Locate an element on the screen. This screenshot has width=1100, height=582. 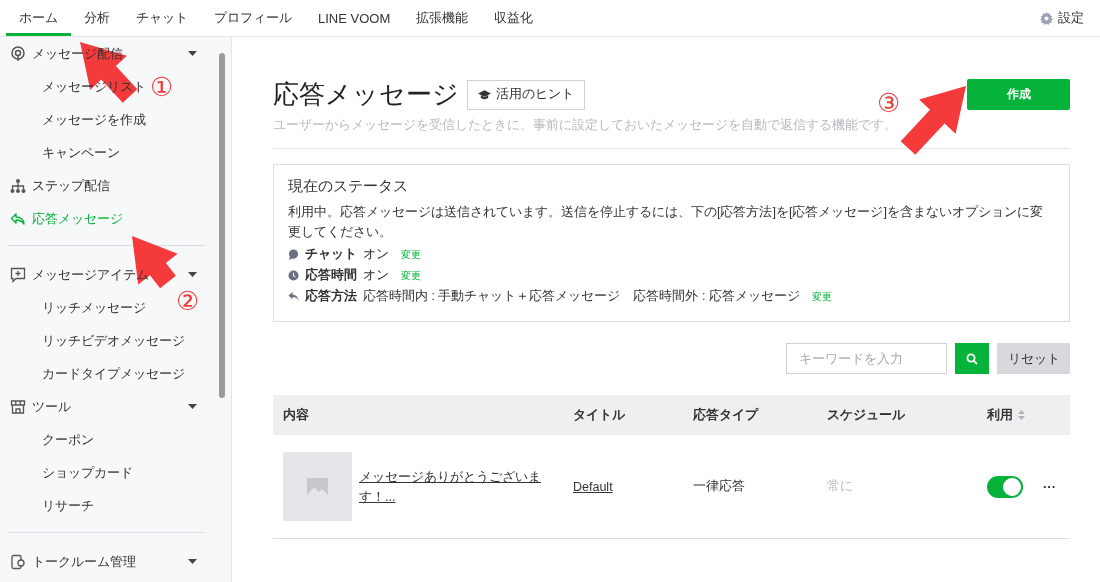
sidebar-subitem: リッチビデオメッセージ is located at coordinates (113, 340).